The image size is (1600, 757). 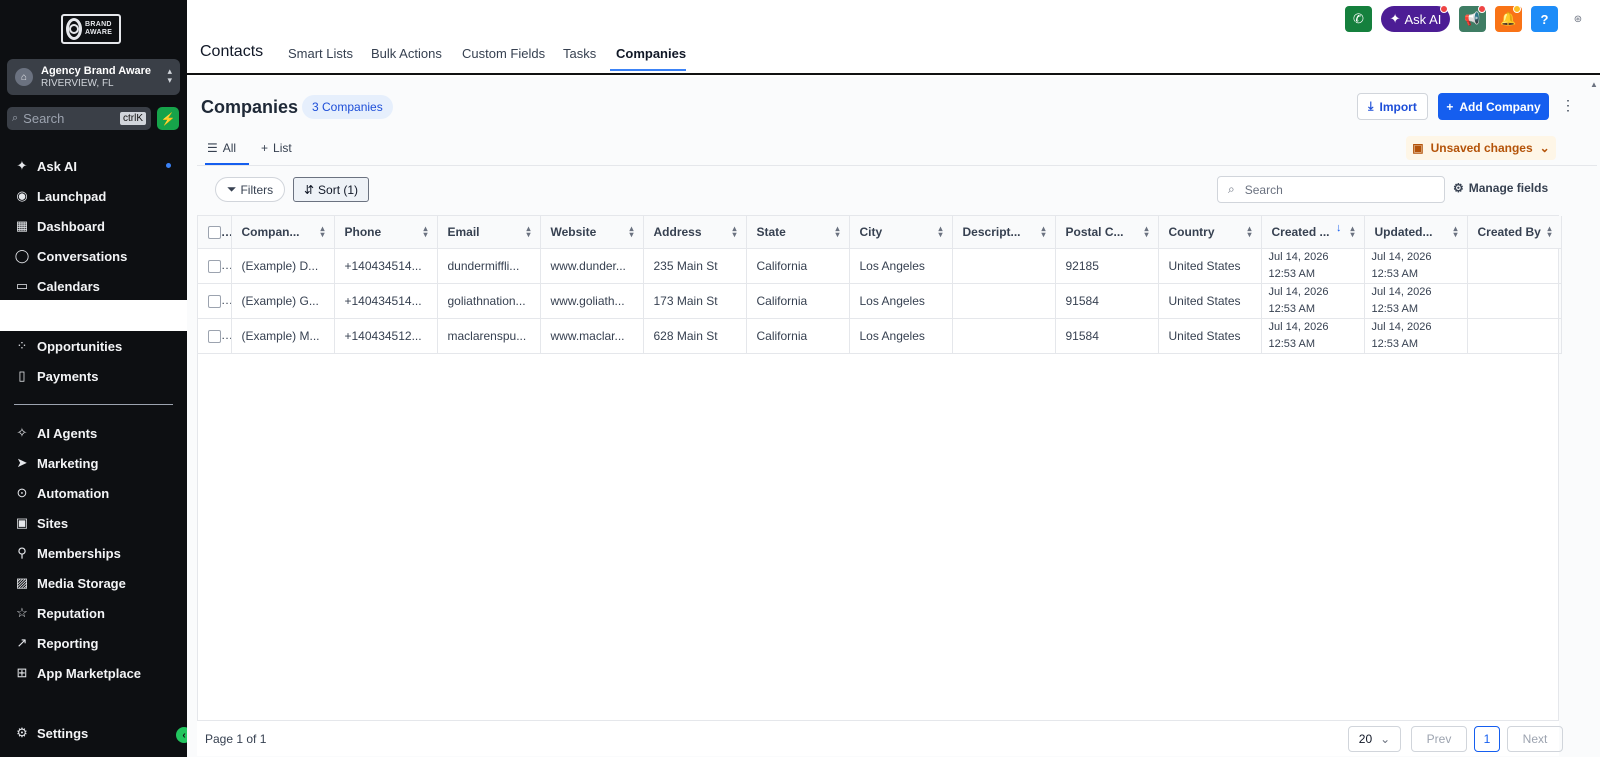 I want to click on user-avatar-icon: ⊛, so click(x=1578, y=19).